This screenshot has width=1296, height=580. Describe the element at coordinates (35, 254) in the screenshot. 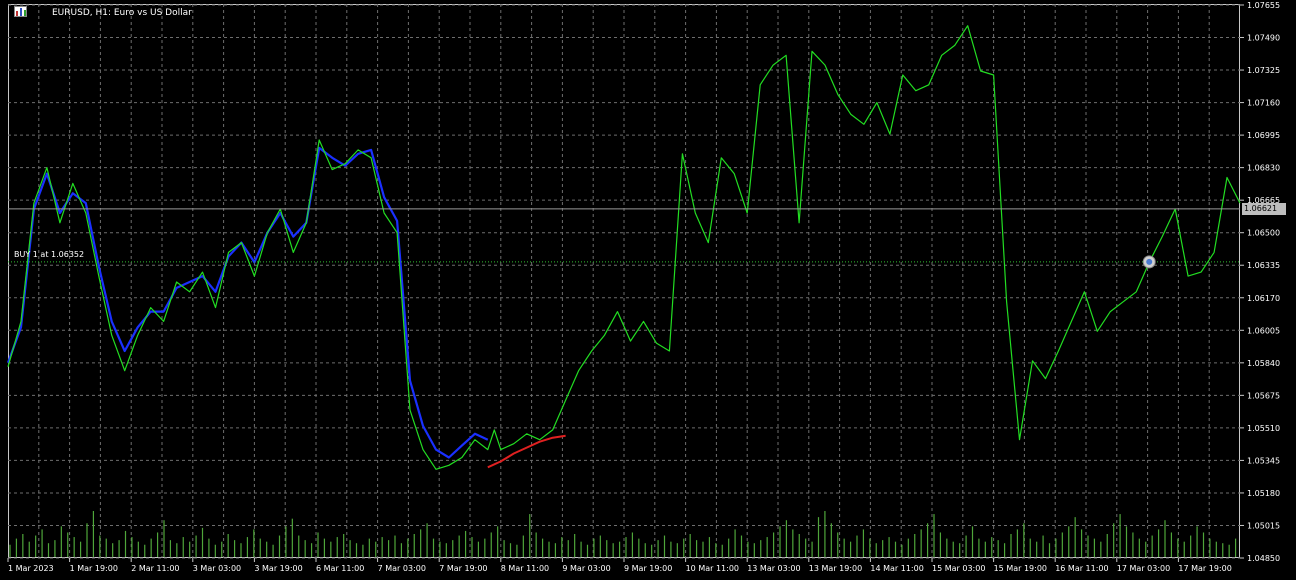

I see `trade-qty: 1` at that location.